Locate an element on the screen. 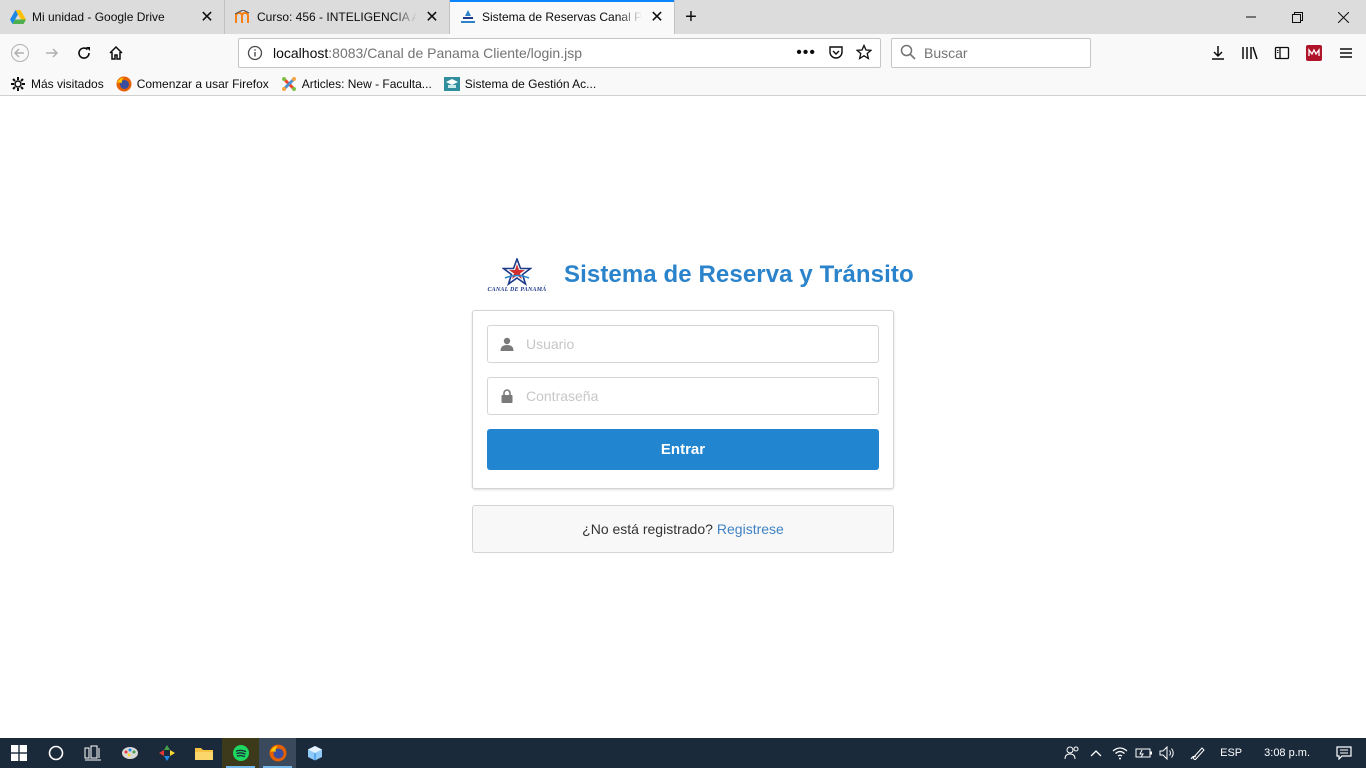 The image size is (1366, 768). sidebar-button is located at coordinates (1282, 53).